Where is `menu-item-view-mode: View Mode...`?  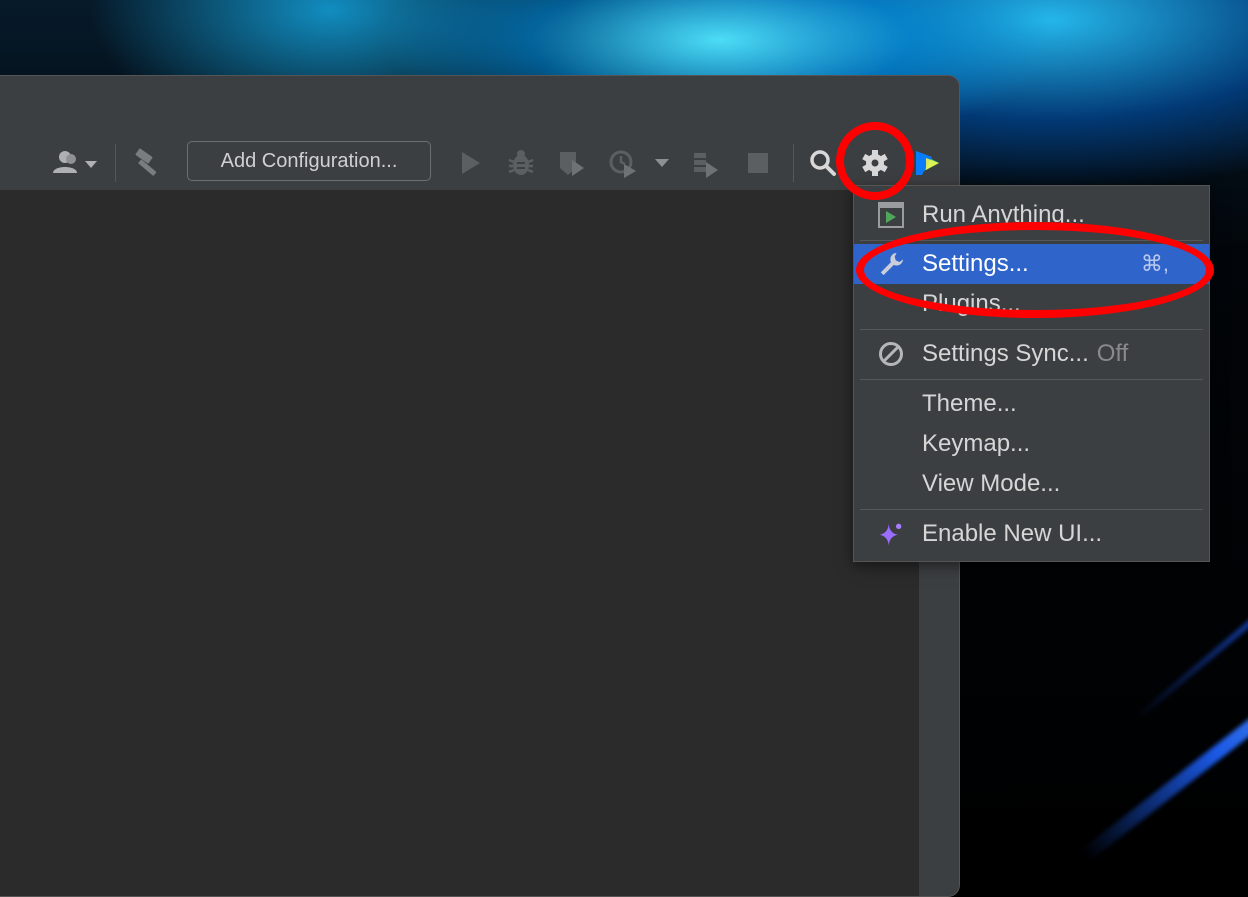
menu-item-view-mode: View Mode... is located at coordinates (1031, 484).